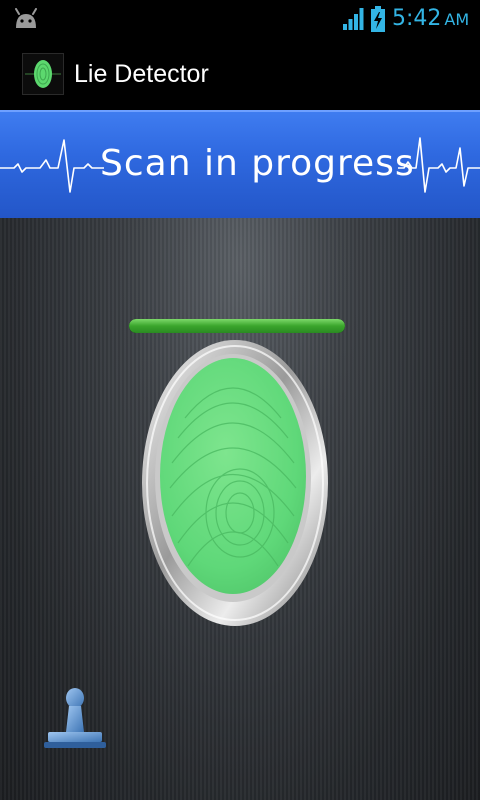  Describe the element at coordinates (257, 163) in the screenshot. I see `scan-status-text: Scan in progress` at that location.